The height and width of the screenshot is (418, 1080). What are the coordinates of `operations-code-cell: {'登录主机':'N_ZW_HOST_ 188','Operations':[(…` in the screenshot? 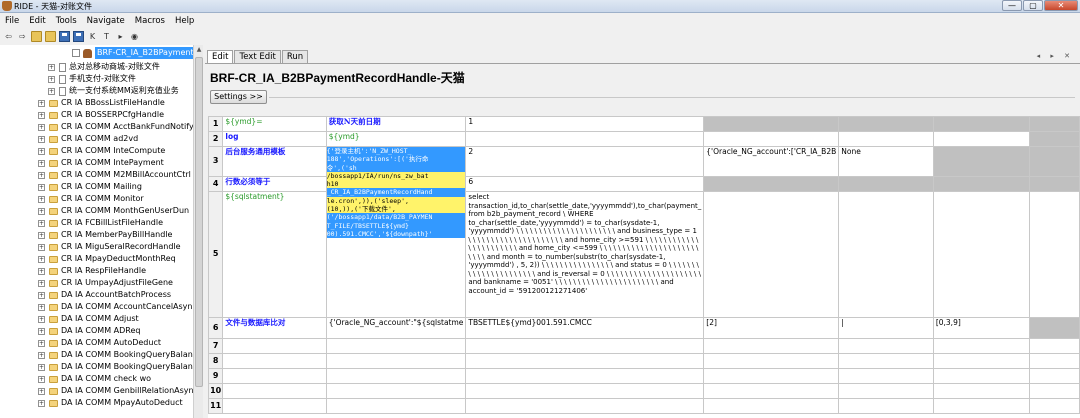 It's located at (396, 232).